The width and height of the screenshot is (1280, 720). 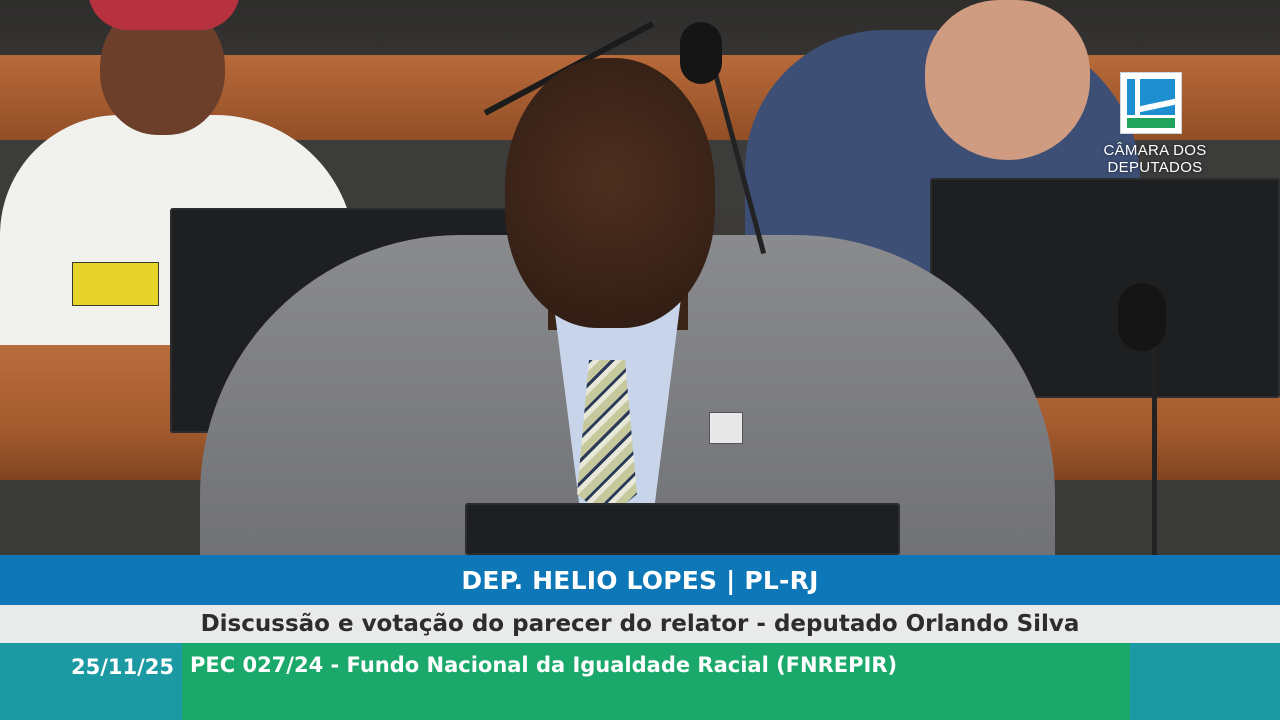 I want to click on audience-member-left-headwrap, so click(x=164, y=15).